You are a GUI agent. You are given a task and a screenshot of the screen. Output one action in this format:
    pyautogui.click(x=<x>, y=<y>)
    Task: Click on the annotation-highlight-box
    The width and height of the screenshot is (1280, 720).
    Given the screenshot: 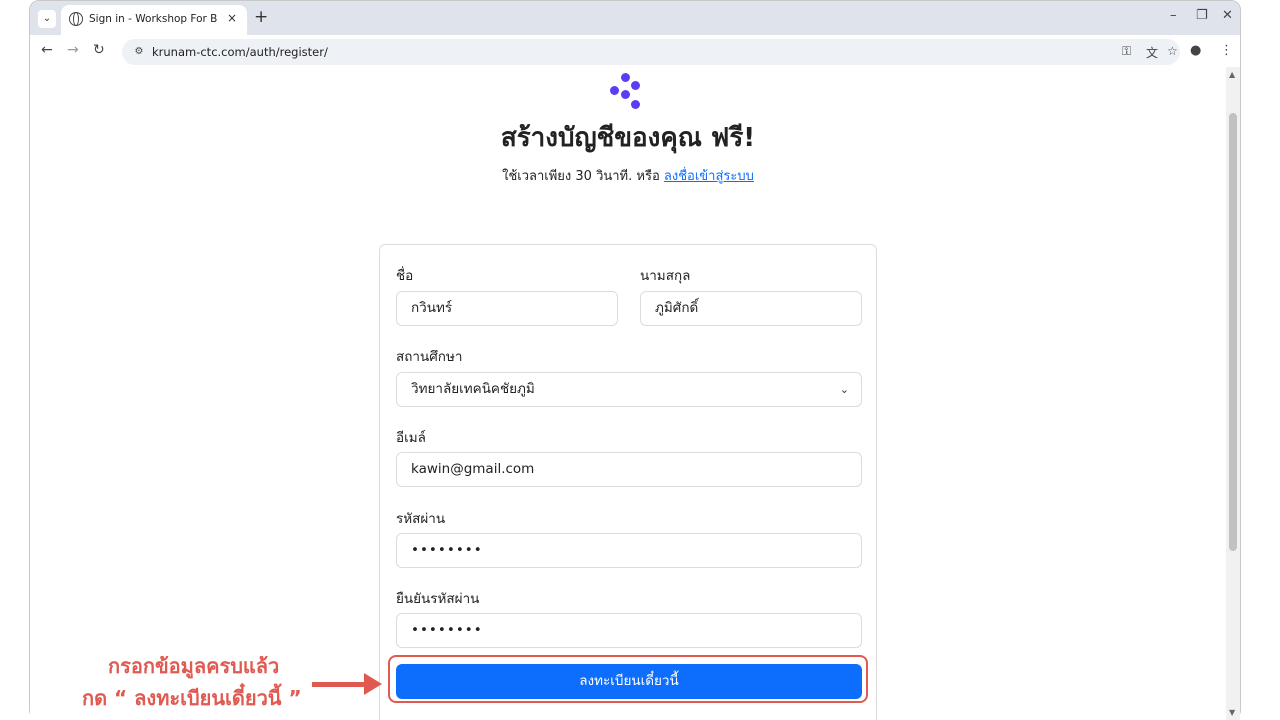 What is the action you would take?
    pyautogui.click(x=628, y=679)
    